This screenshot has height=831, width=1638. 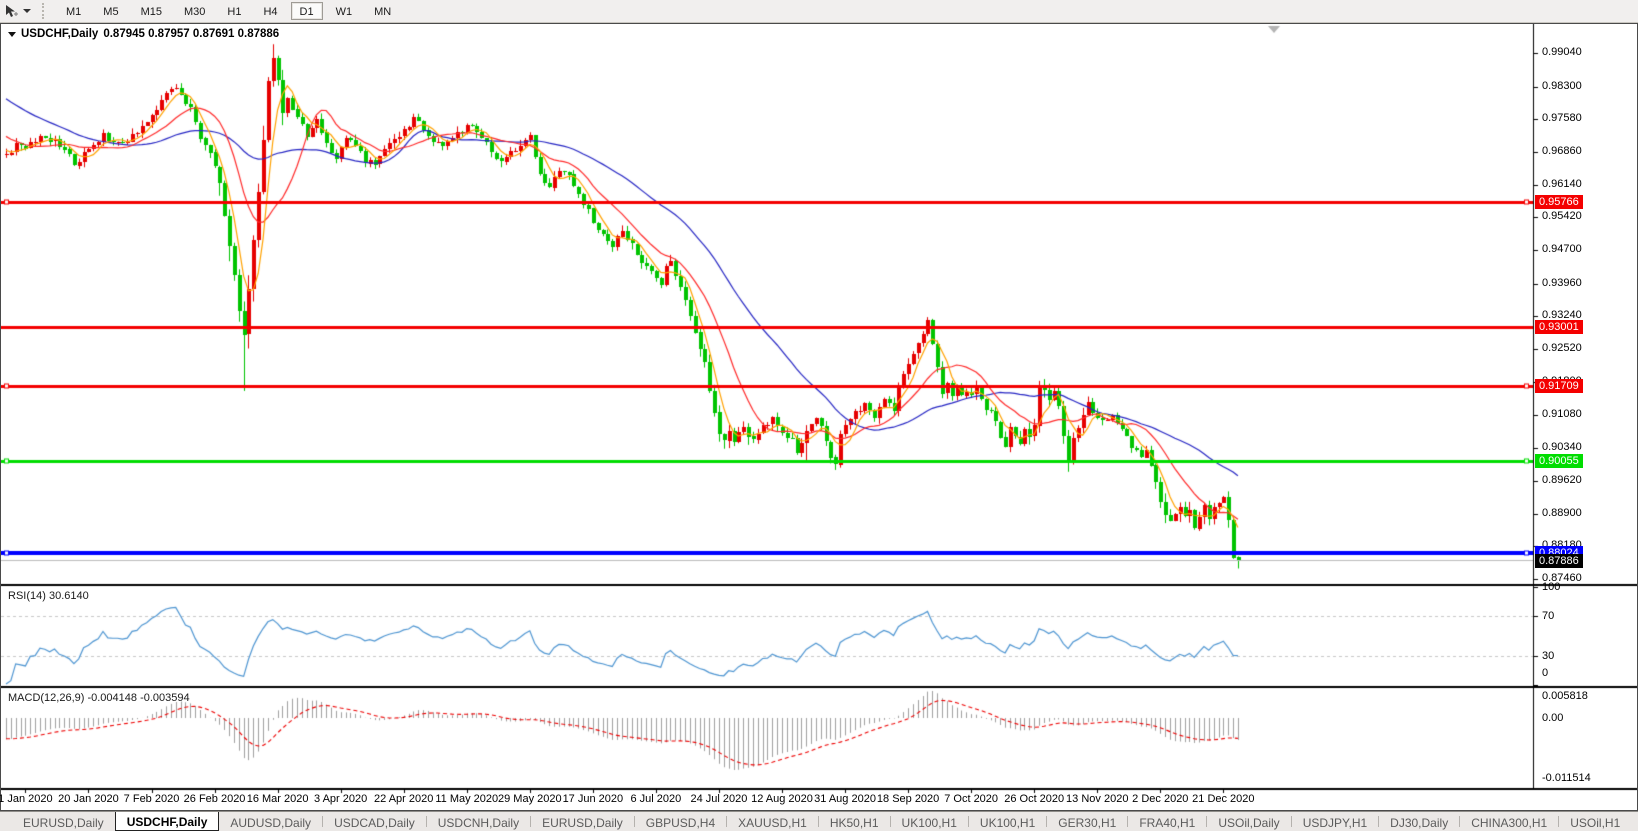 I want to click on date-tick-label: 18 Sep 2020, so click(x=908, y=799).